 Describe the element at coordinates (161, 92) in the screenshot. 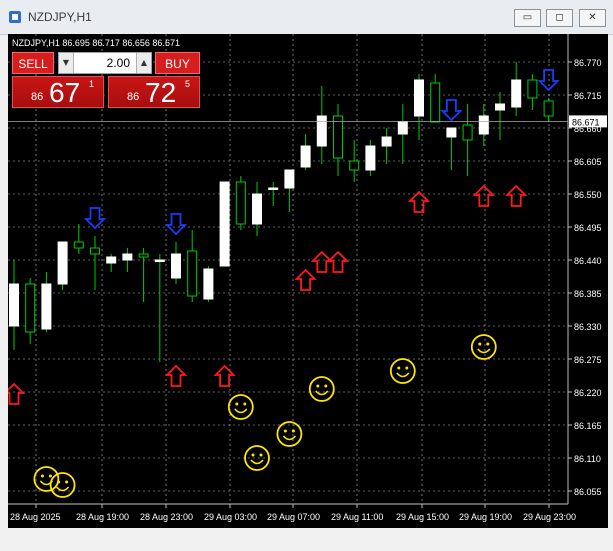

I see `buy-price-pips: 72` at that location.